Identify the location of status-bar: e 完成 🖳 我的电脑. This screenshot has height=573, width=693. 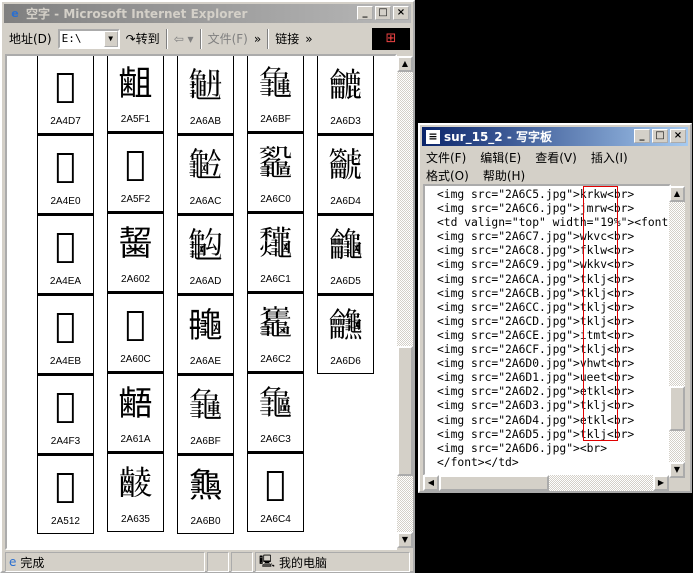
(207, 562).